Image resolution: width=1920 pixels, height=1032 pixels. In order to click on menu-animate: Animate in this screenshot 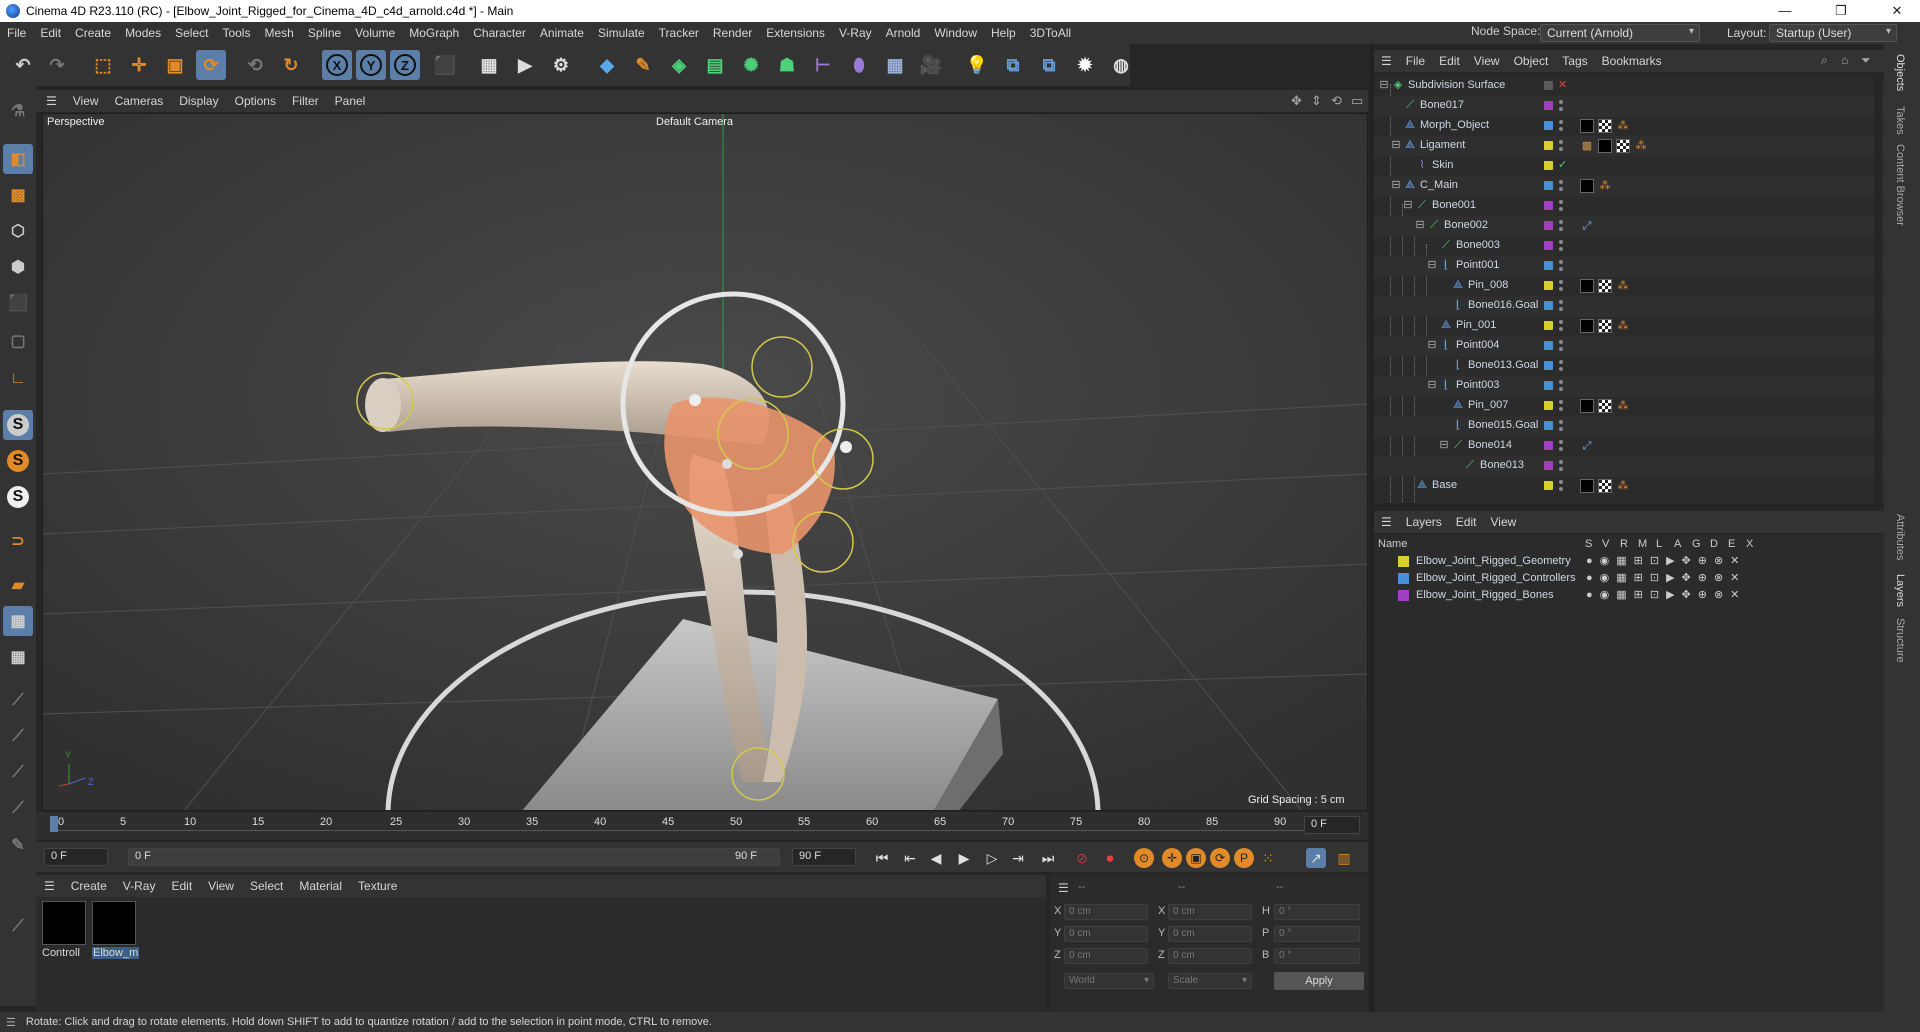, I will do `click(562, 33)`.